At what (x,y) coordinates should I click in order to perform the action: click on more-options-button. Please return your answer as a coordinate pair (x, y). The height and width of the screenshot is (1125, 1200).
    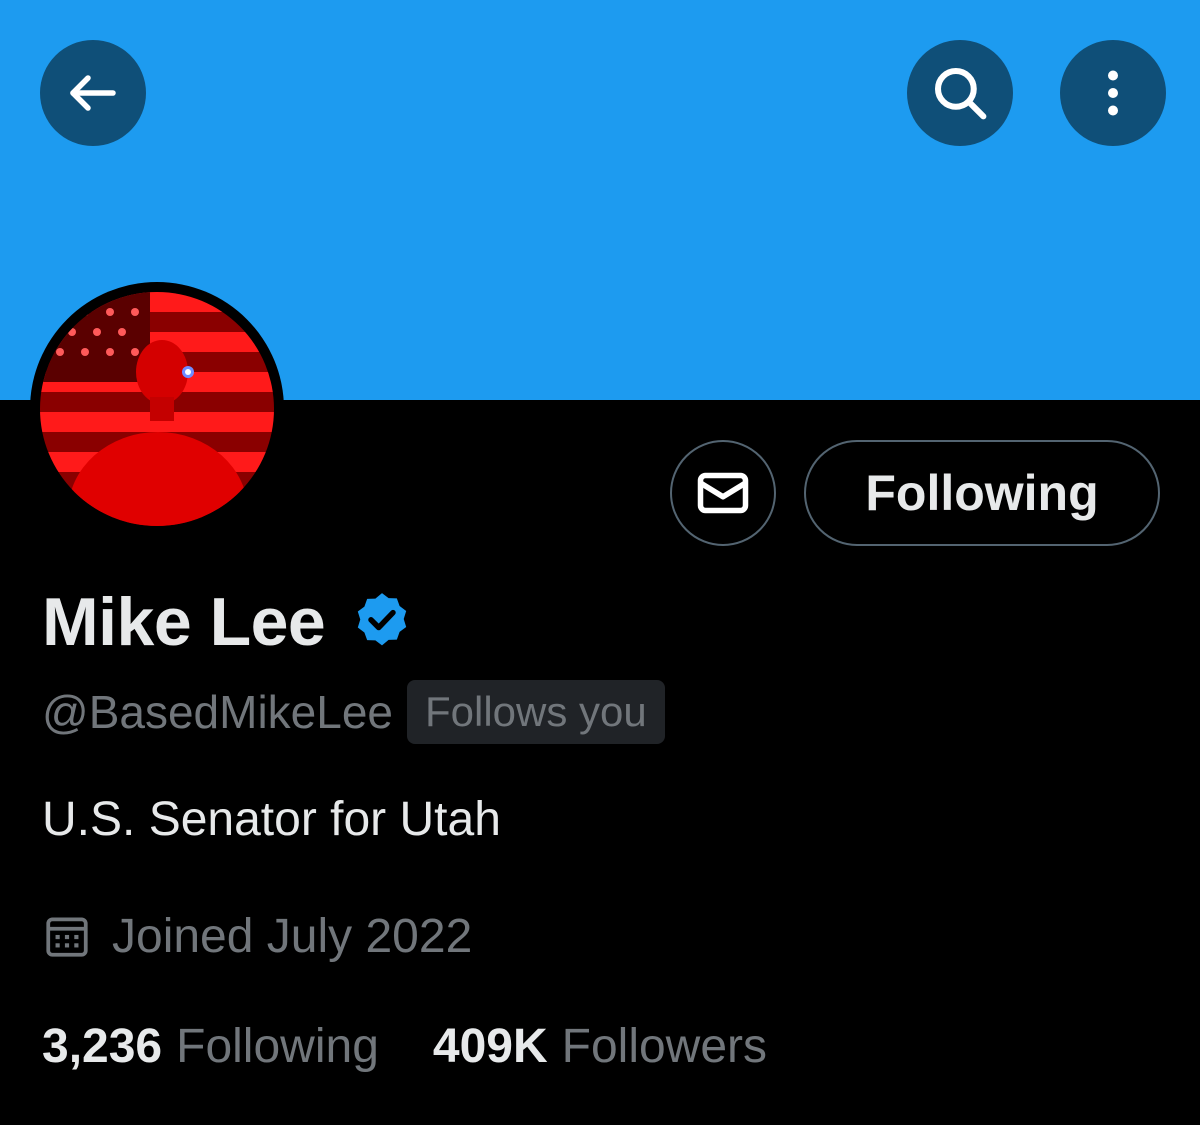
    Looking at the image, I should click on (1113, 93).